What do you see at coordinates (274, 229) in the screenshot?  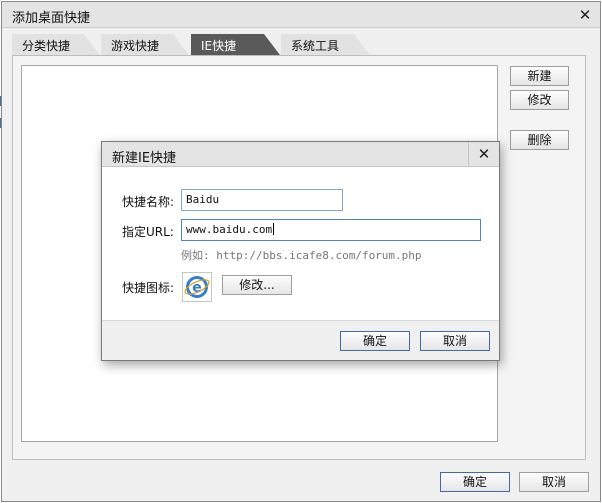 I see `text-caret` at bounding box center [274, 229].